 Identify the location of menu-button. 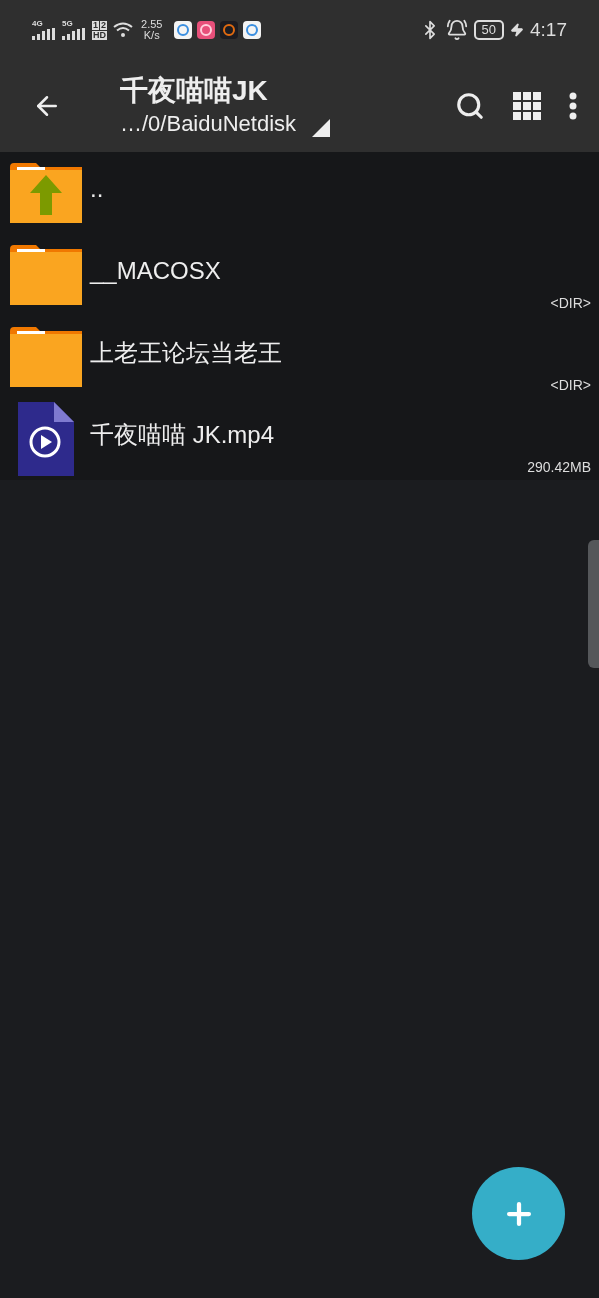
(573, 106).